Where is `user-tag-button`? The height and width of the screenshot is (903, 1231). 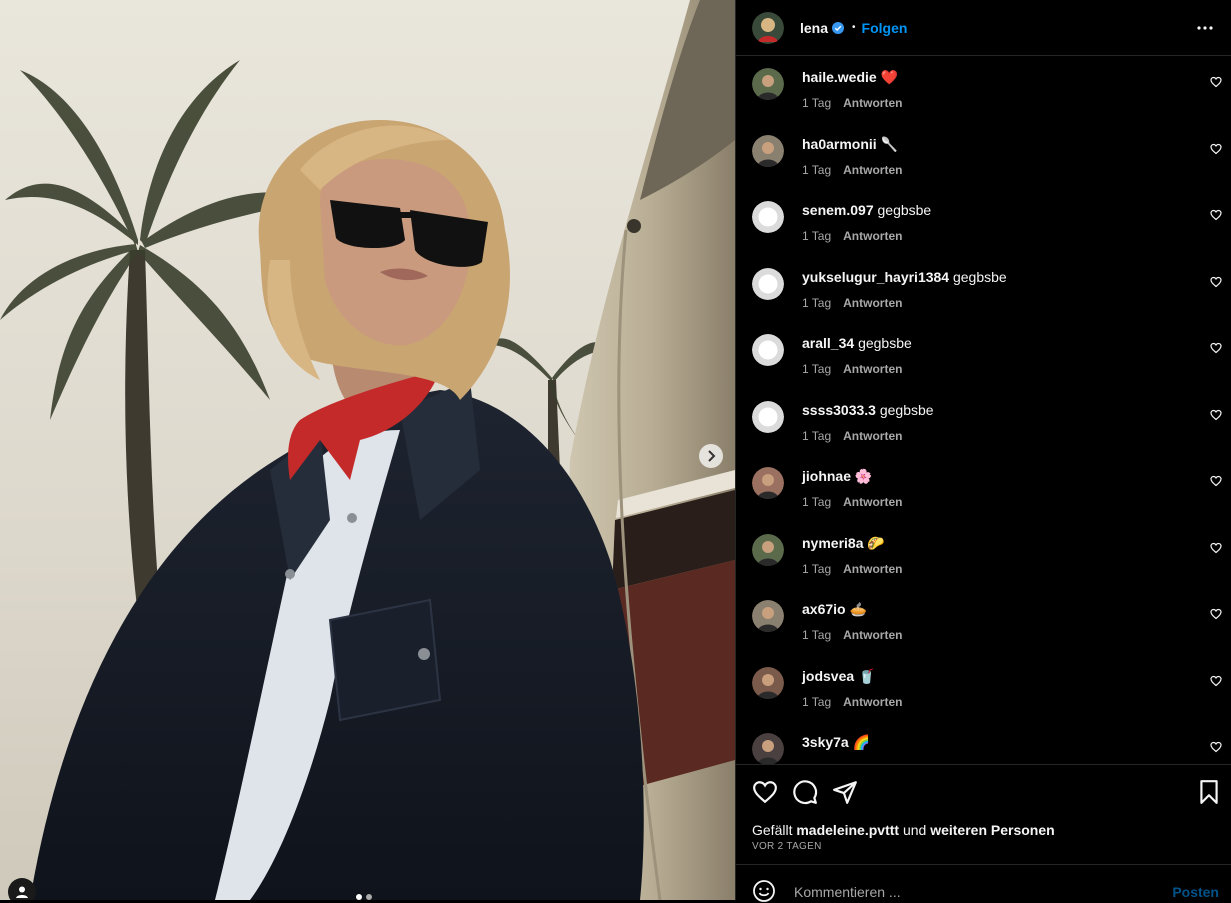 user-tag-button is located at coordinates (22, 889).